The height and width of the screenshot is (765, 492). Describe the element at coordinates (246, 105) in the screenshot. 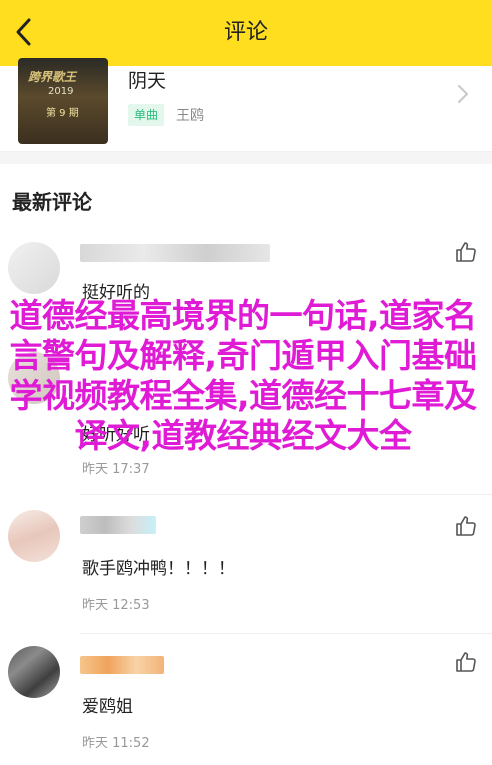

I see `song-card: 跨界歌王 2019 第 9 期 阴天 单曲 王鸥` at that location.